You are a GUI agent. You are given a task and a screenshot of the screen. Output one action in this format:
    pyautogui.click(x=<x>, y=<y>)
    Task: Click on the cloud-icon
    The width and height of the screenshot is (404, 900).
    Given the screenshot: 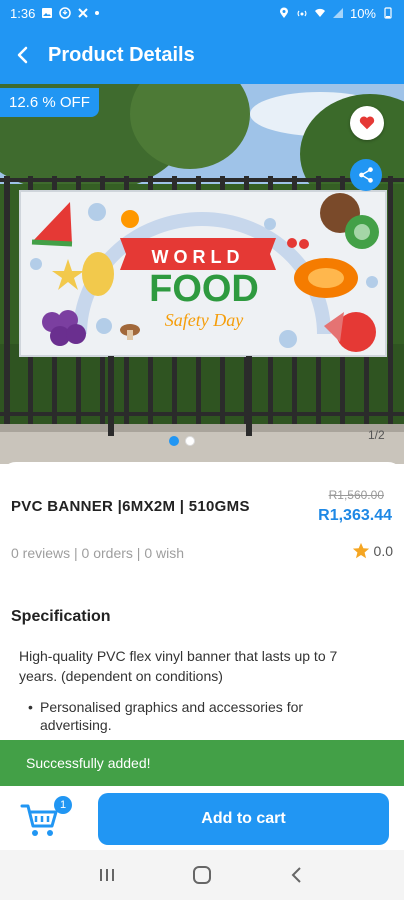 What is the action you would take?
    pyautogui.click(x=65, y=13)
    